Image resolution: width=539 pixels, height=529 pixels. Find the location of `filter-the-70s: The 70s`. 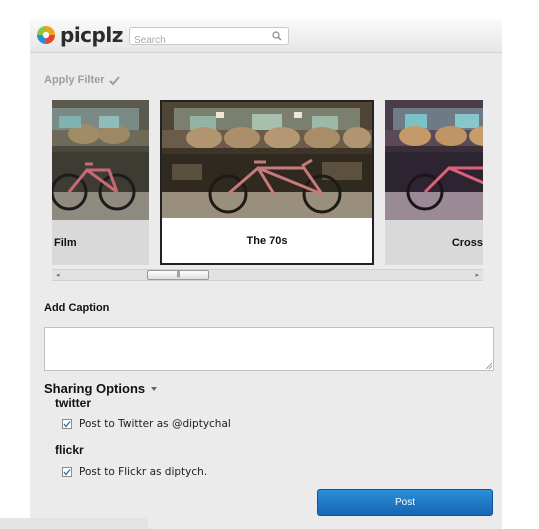

filter-the-70s: The 70s is located at coordinates (267, 182).